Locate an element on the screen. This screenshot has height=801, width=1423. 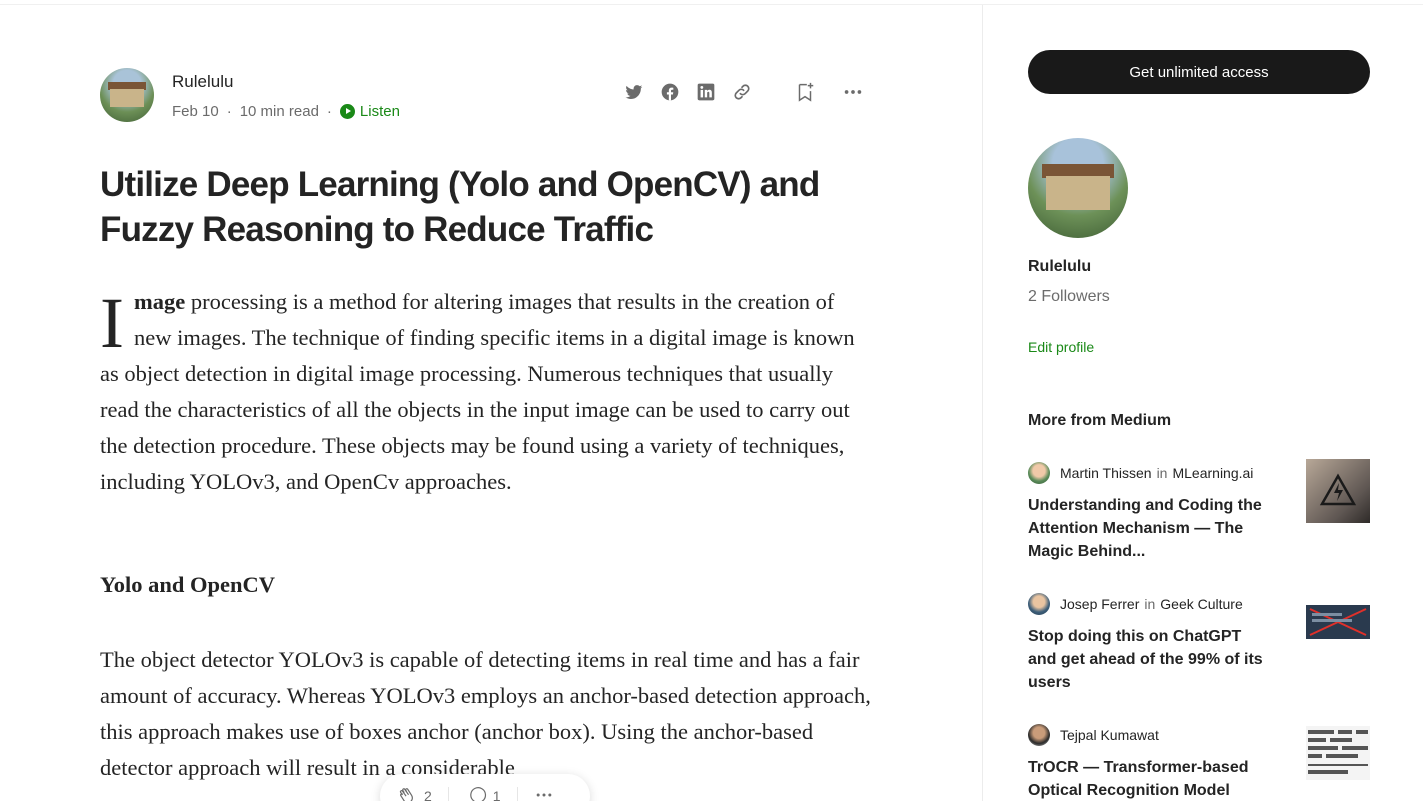
story-publication: Geek Culture is located at coordinates (1201, 604).